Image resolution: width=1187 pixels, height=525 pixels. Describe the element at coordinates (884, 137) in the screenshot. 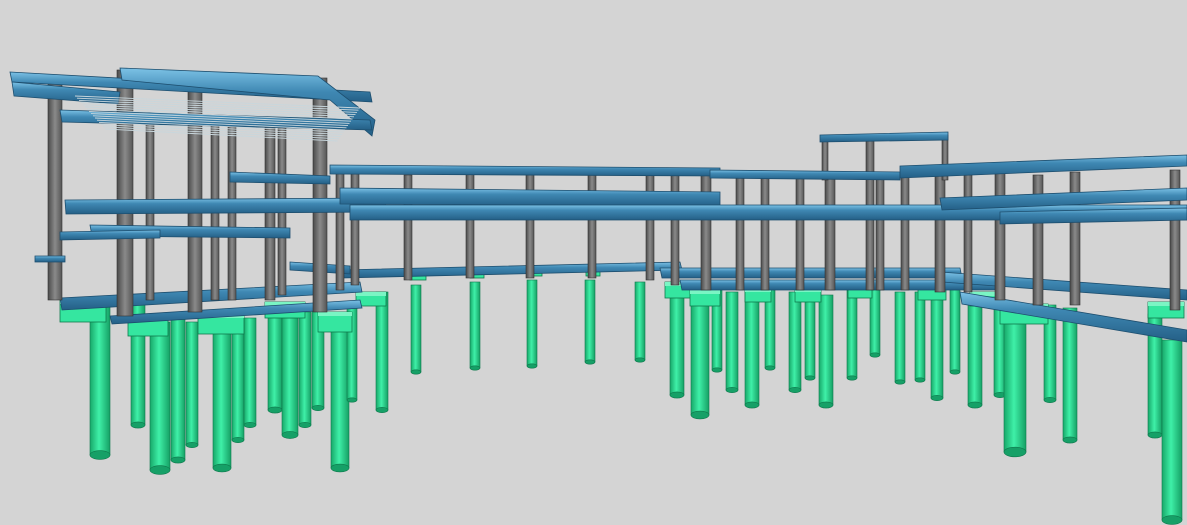

I see `penthouse-beam` at that location.